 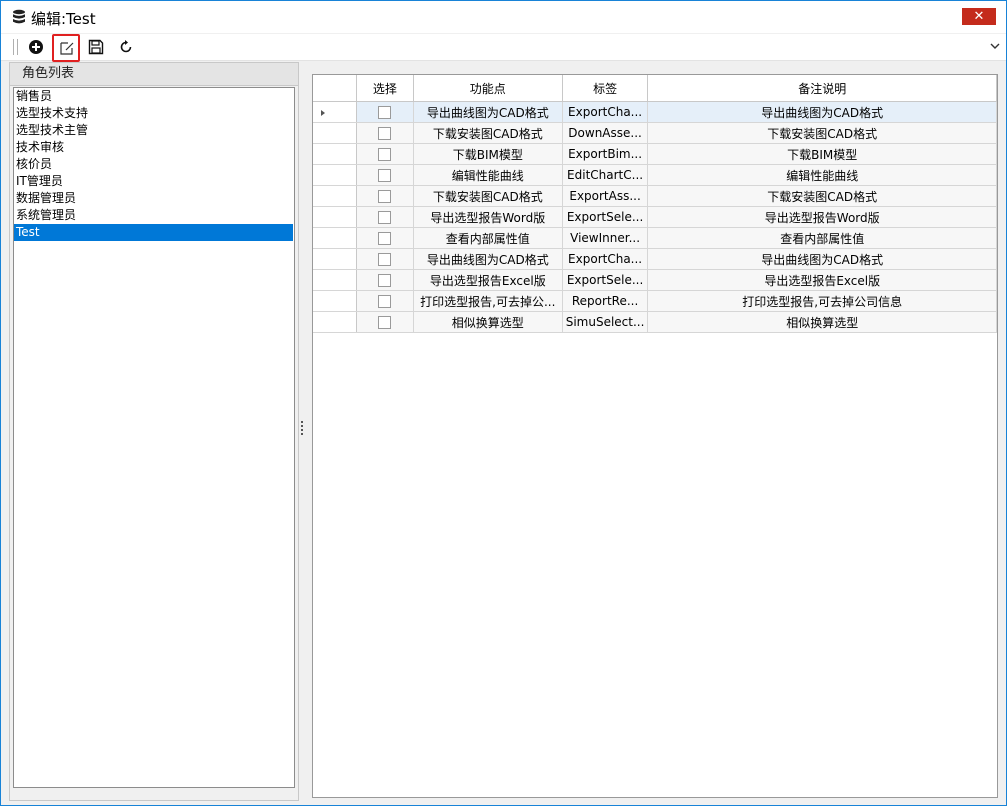 I want to click on role-item: 销售员, so click(x=154, y=96).